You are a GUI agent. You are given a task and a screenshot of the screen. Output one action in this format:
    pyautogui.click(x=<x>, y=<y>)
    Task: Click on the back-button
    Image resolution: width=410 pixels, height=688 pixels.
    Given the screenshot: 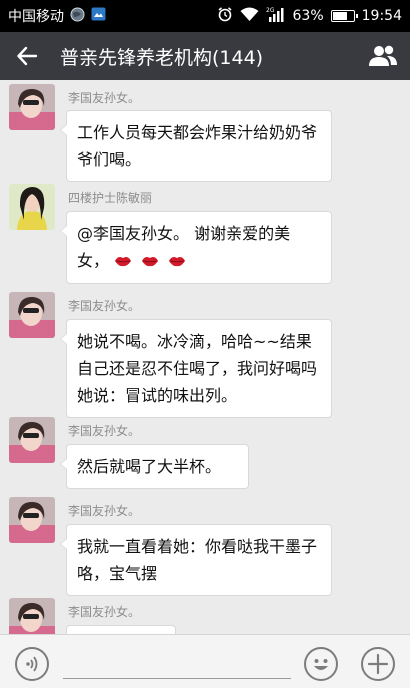 What is the action you would take?
    pyautogui.click(x=27, y=56)
    